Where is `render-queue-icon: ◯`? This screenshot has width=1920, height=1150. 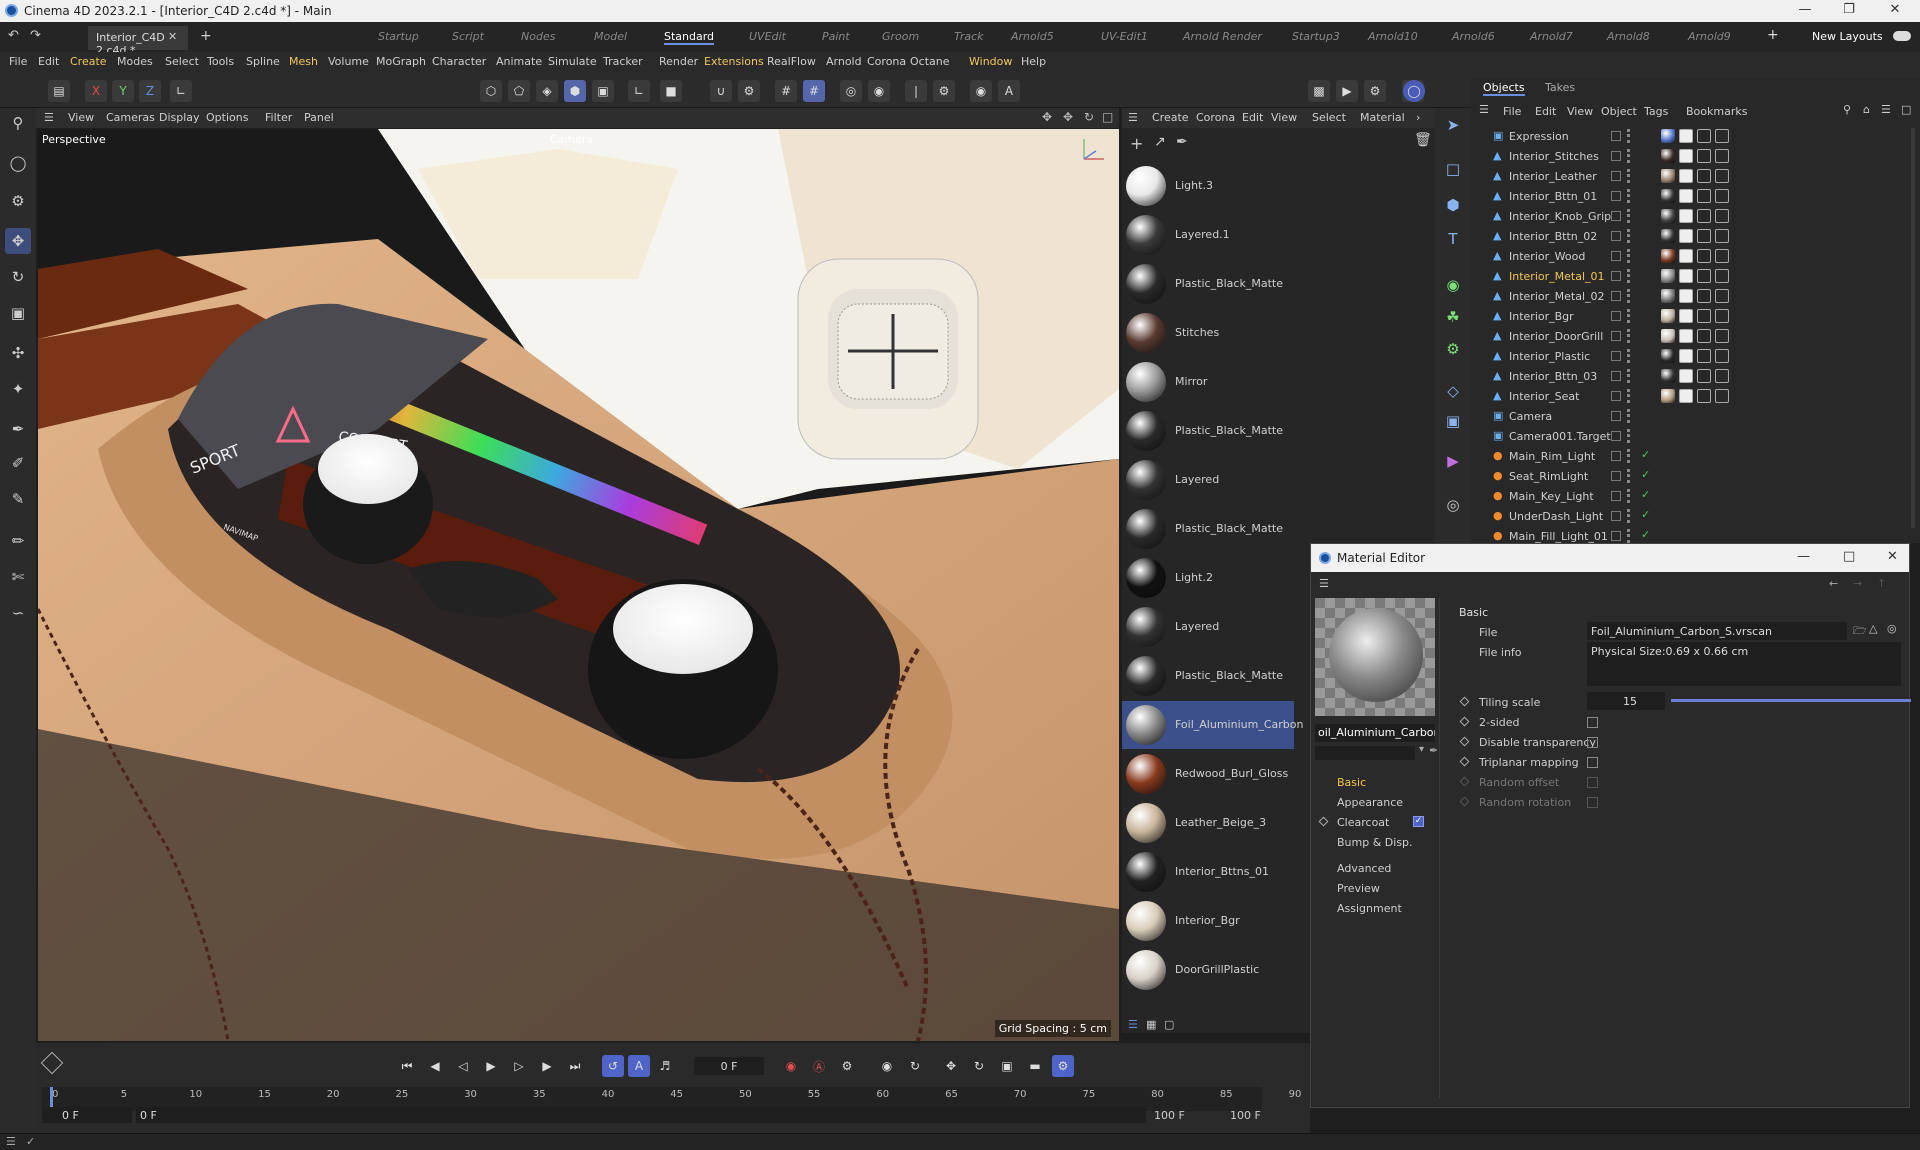 render-queue-icon: ◯ is located at coordinates (1414, 91).